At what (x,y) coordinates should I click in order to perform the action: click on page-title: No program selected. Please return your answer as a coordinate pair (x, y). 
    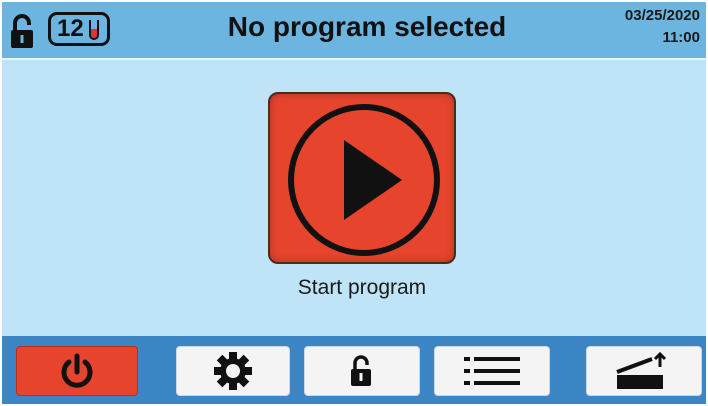
    Looking at the image, I should click on (367, 26).